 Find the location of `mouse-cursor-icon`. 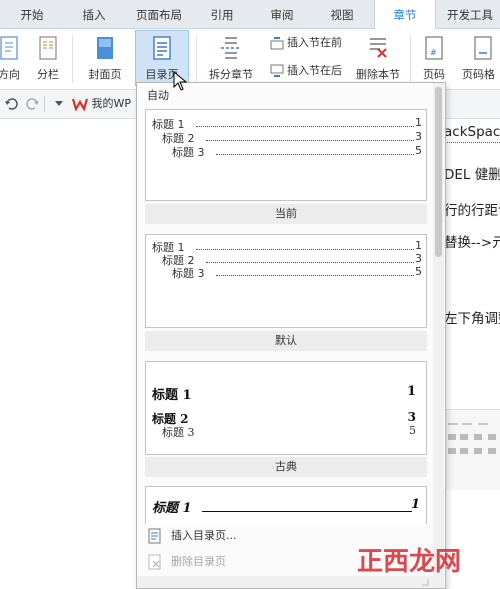

mouse-cursor-icon is located at coordinates (180, 81).